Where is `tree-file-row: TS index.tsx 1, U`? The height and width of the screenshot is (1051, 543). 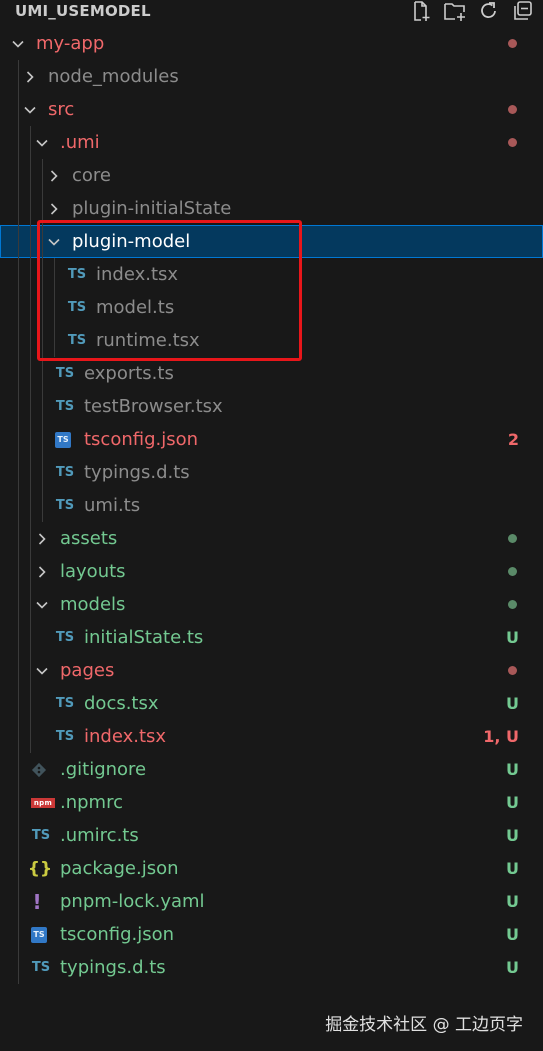 tree-file-row: TS index.tsx 1, U is located at coordinates (271, 736).